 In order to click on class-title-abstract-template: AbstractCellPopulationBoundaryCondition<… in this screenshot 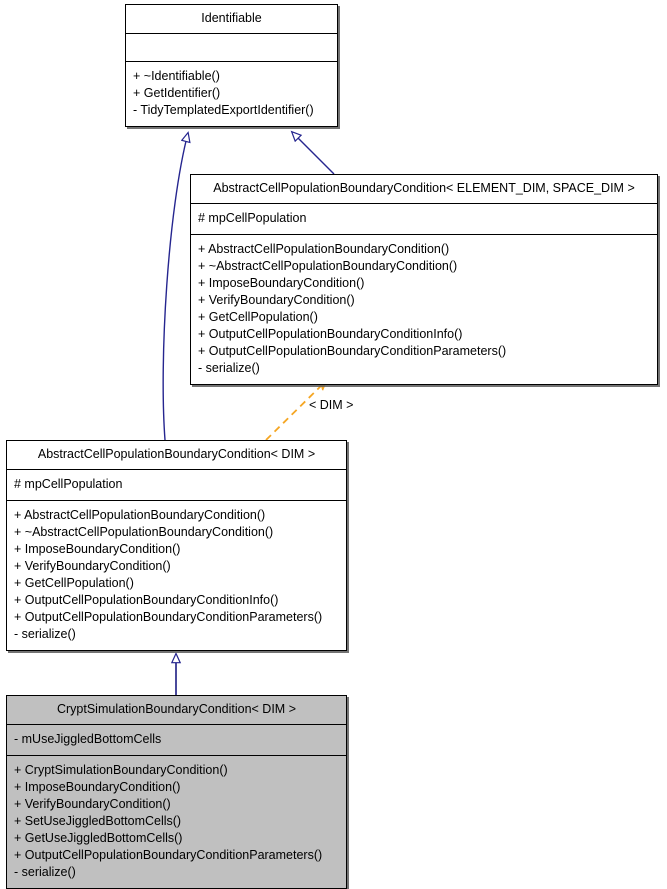, I will do `click(424, 189)`.